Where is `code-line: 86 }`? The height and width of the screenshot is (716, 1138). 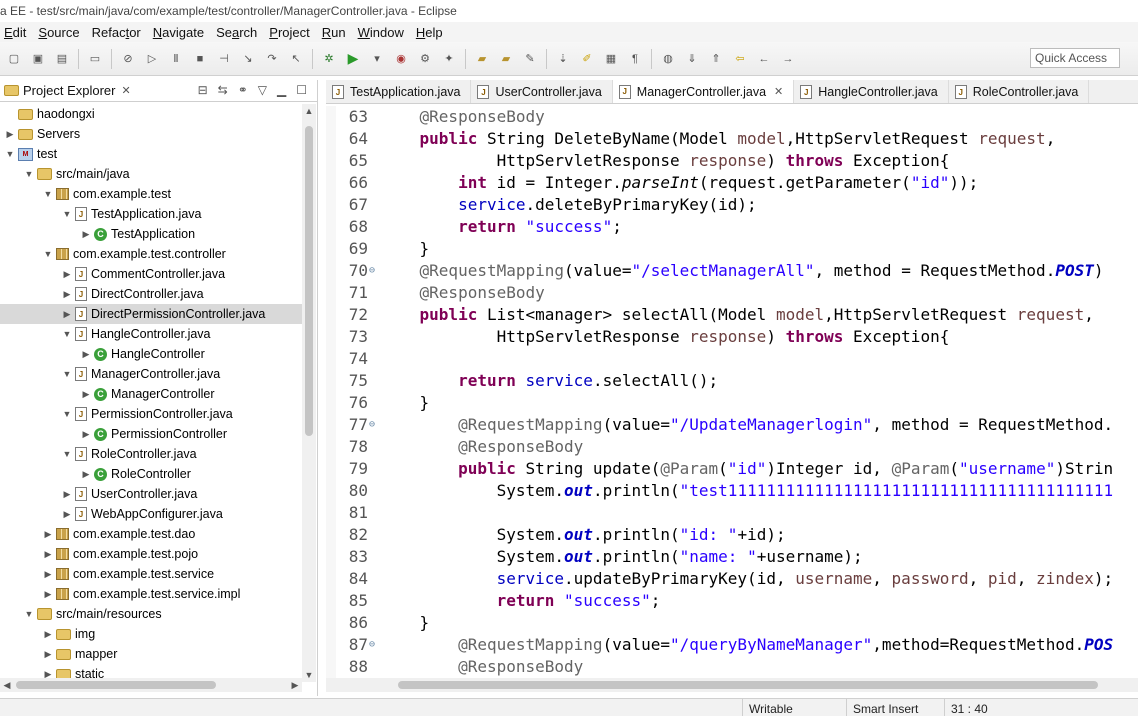
code-line: 86 } is located at coordinates (732, 623).